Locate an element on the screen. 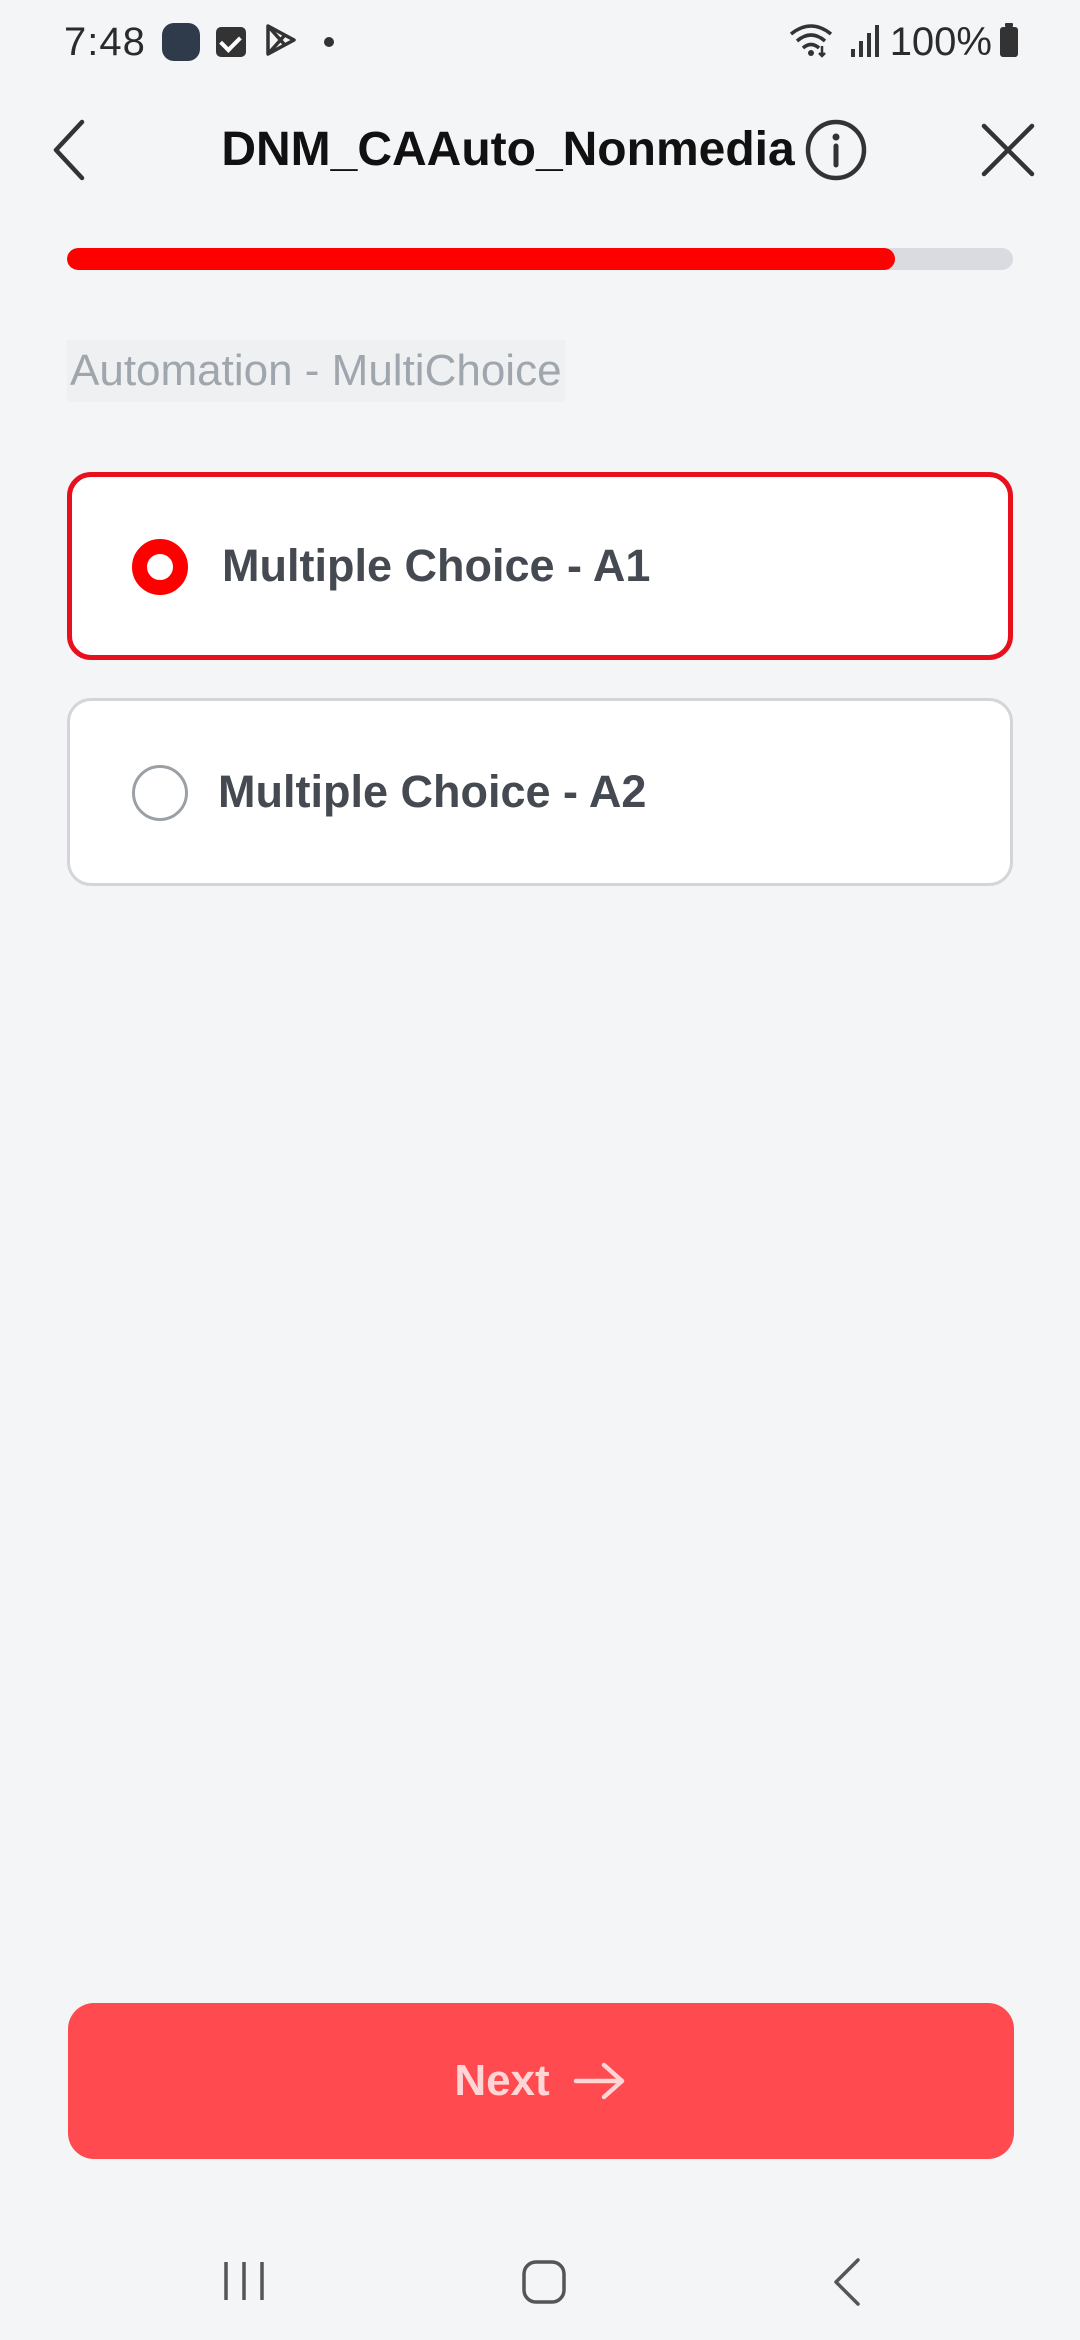 The width and height of the screenshot is (1080, 2340). system-nav-bar is located at coordinates (540, 2280).